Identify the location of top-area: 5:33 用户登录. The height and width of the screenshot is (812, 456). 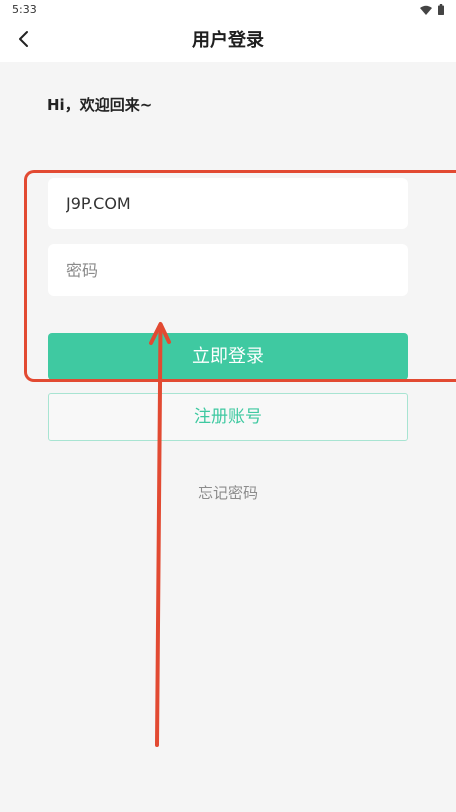
(228, 31).